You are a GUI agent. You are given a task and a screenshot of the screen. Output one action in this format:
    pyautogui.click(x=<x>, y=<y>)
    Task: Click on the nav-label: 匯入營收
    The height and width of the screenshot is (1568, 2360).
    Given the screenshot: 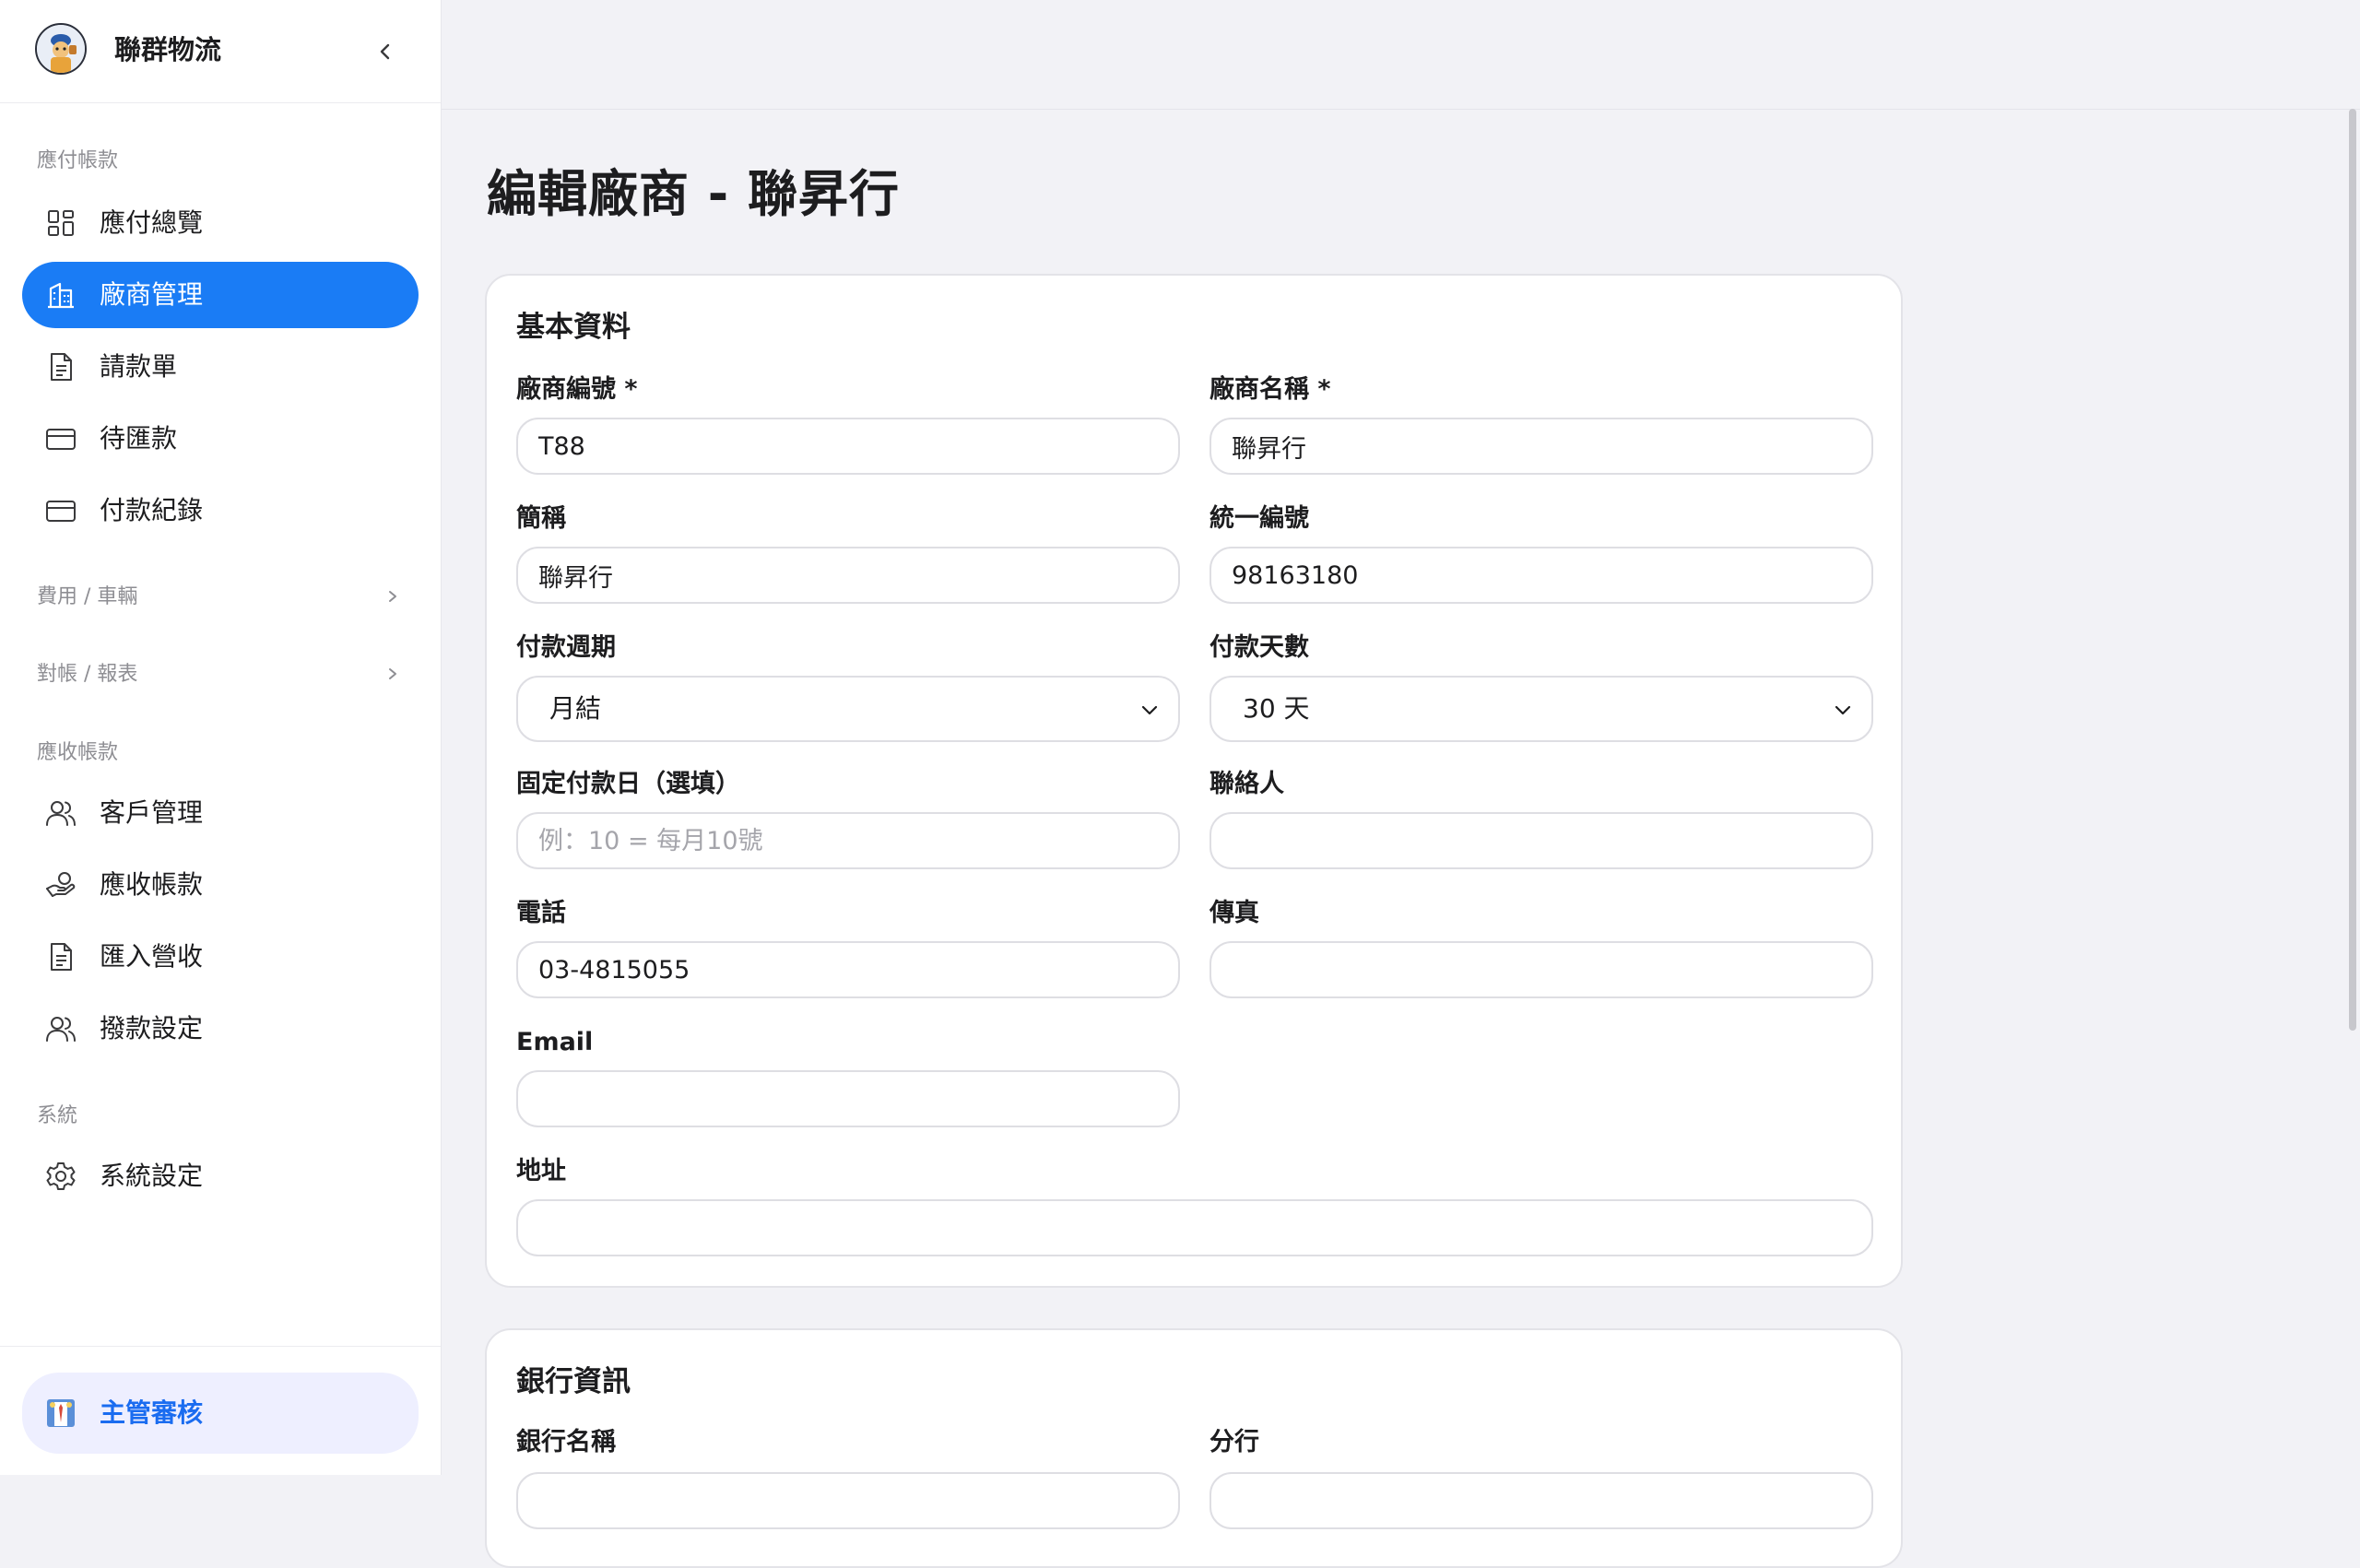 What is the action you would take?
    pyautogui.click(x=152, y=957)
    